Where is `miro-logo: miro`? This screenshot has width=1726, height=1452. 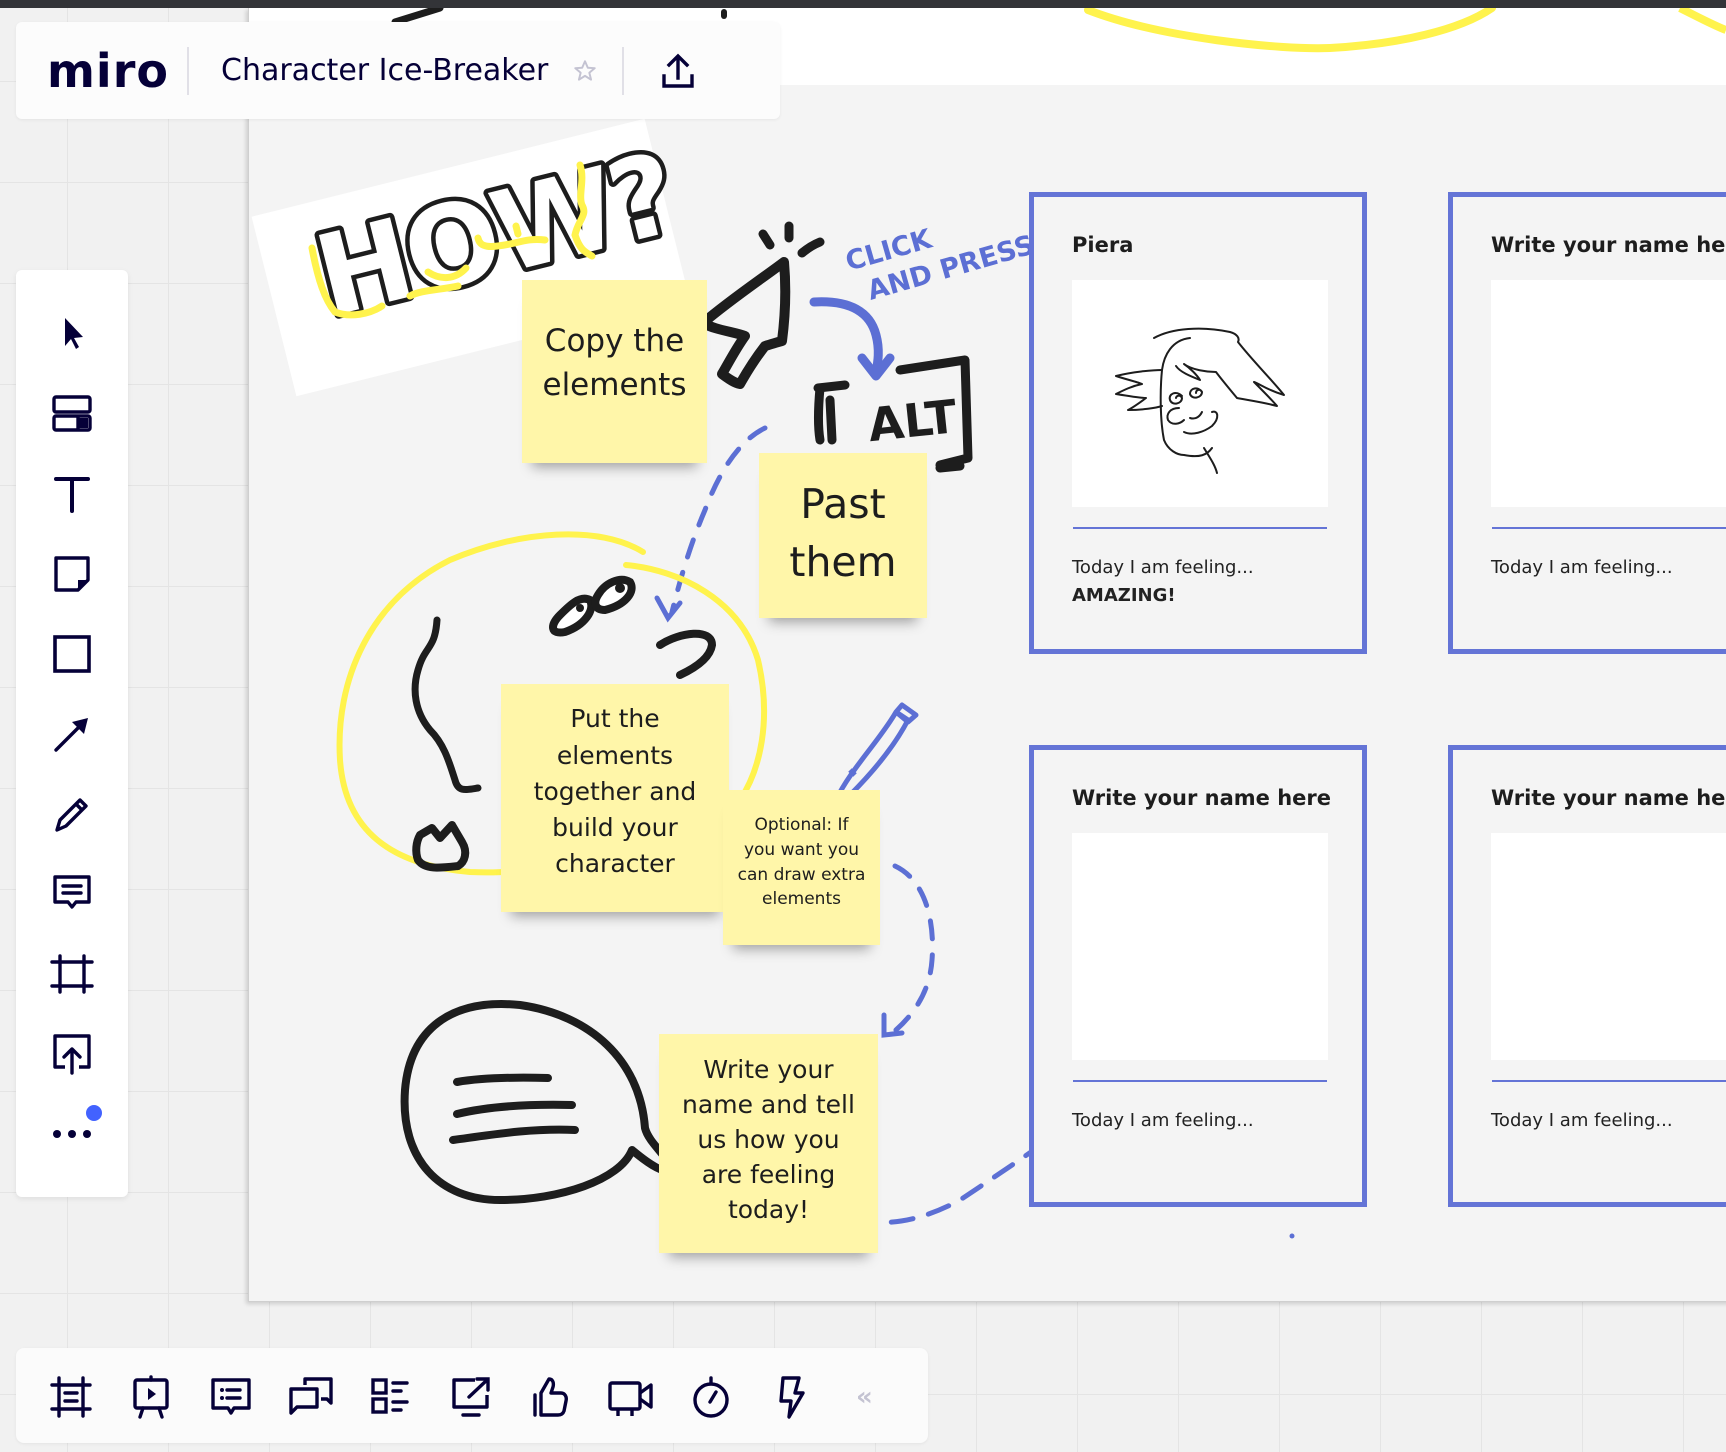 miro-logo: miro is located at coordinates (117, 71).